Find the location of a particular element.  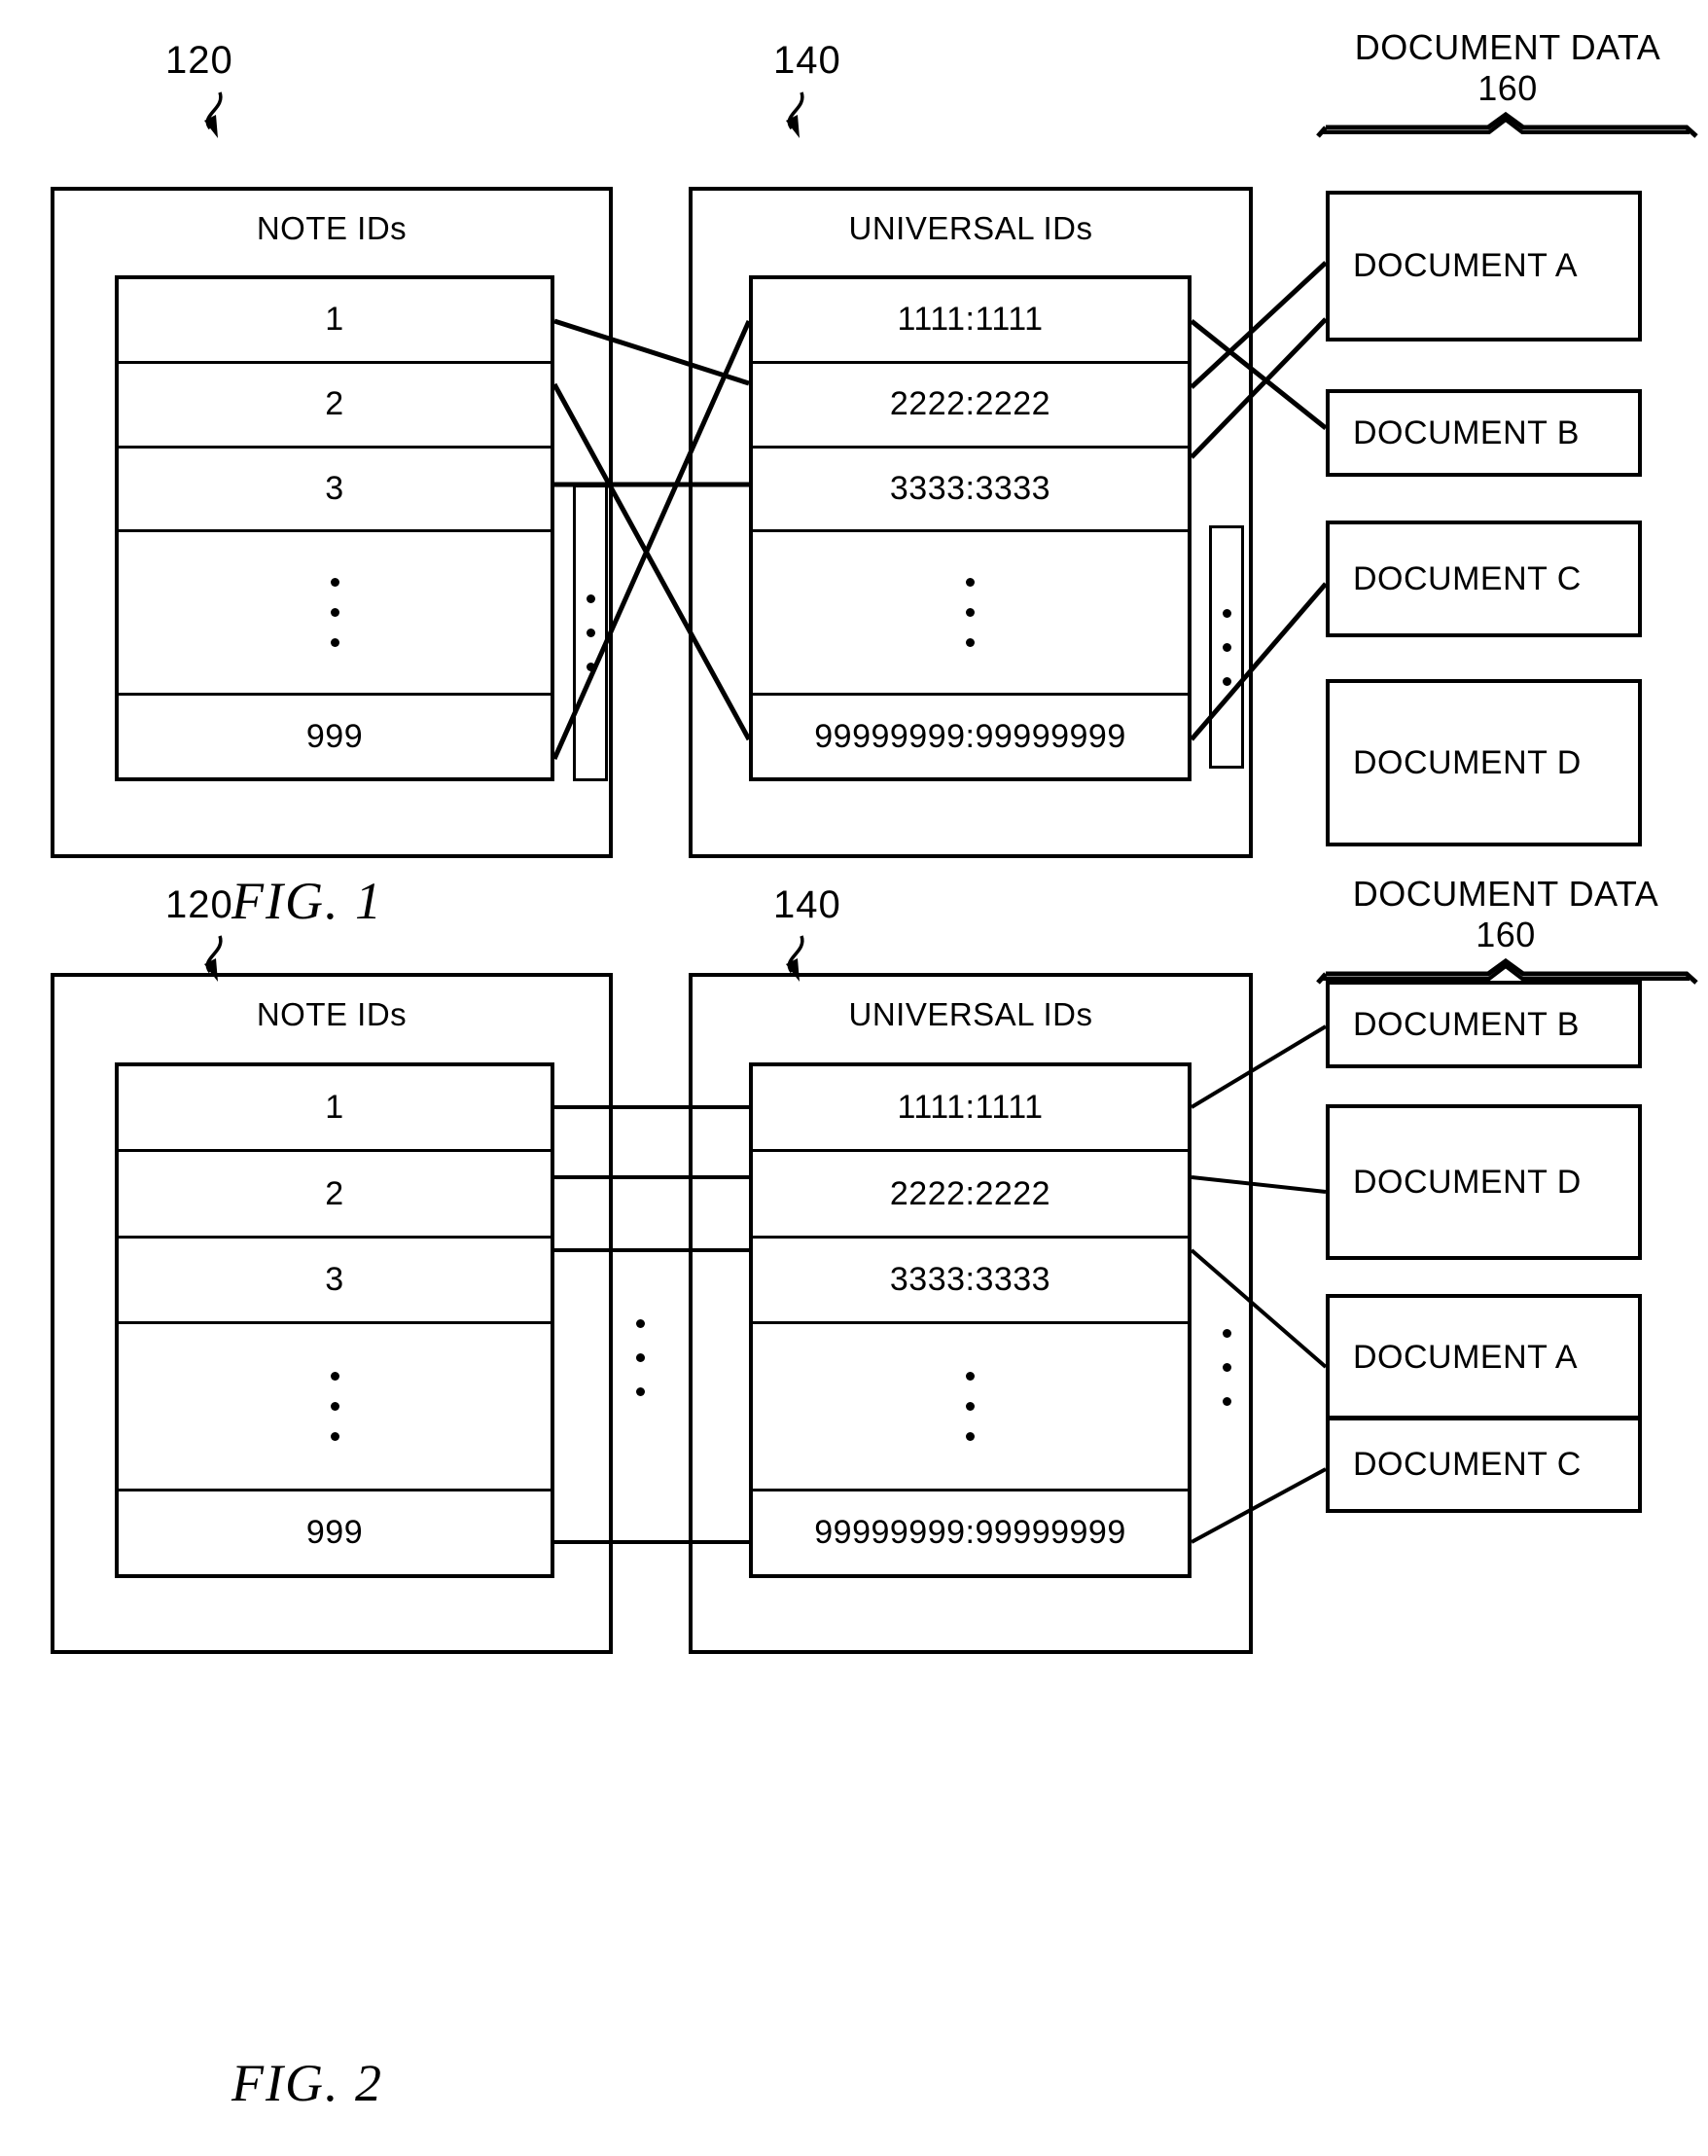

figure-2-caption: FIG. 2 is located at coordinates (307, 2083).